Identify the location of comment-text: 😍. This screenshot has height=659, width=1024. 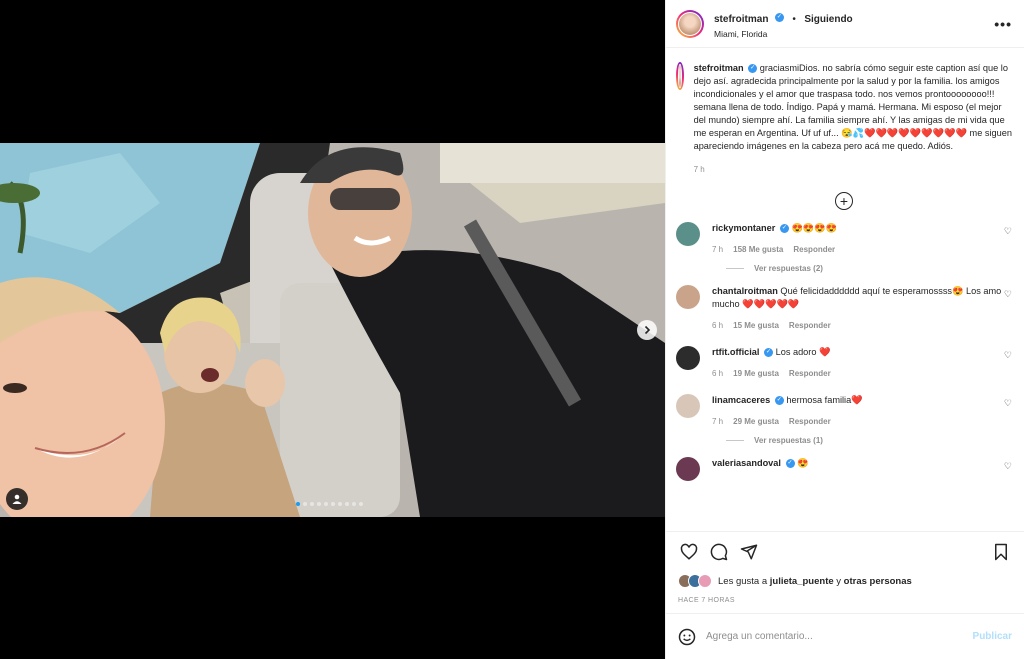
(803, 463).